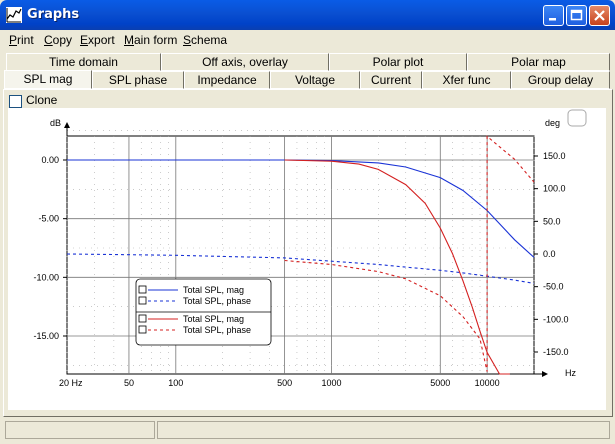 The width and height of the screenshot is (615, 444). I want to click on y-left-axis-label: dB, so click(55, 123).